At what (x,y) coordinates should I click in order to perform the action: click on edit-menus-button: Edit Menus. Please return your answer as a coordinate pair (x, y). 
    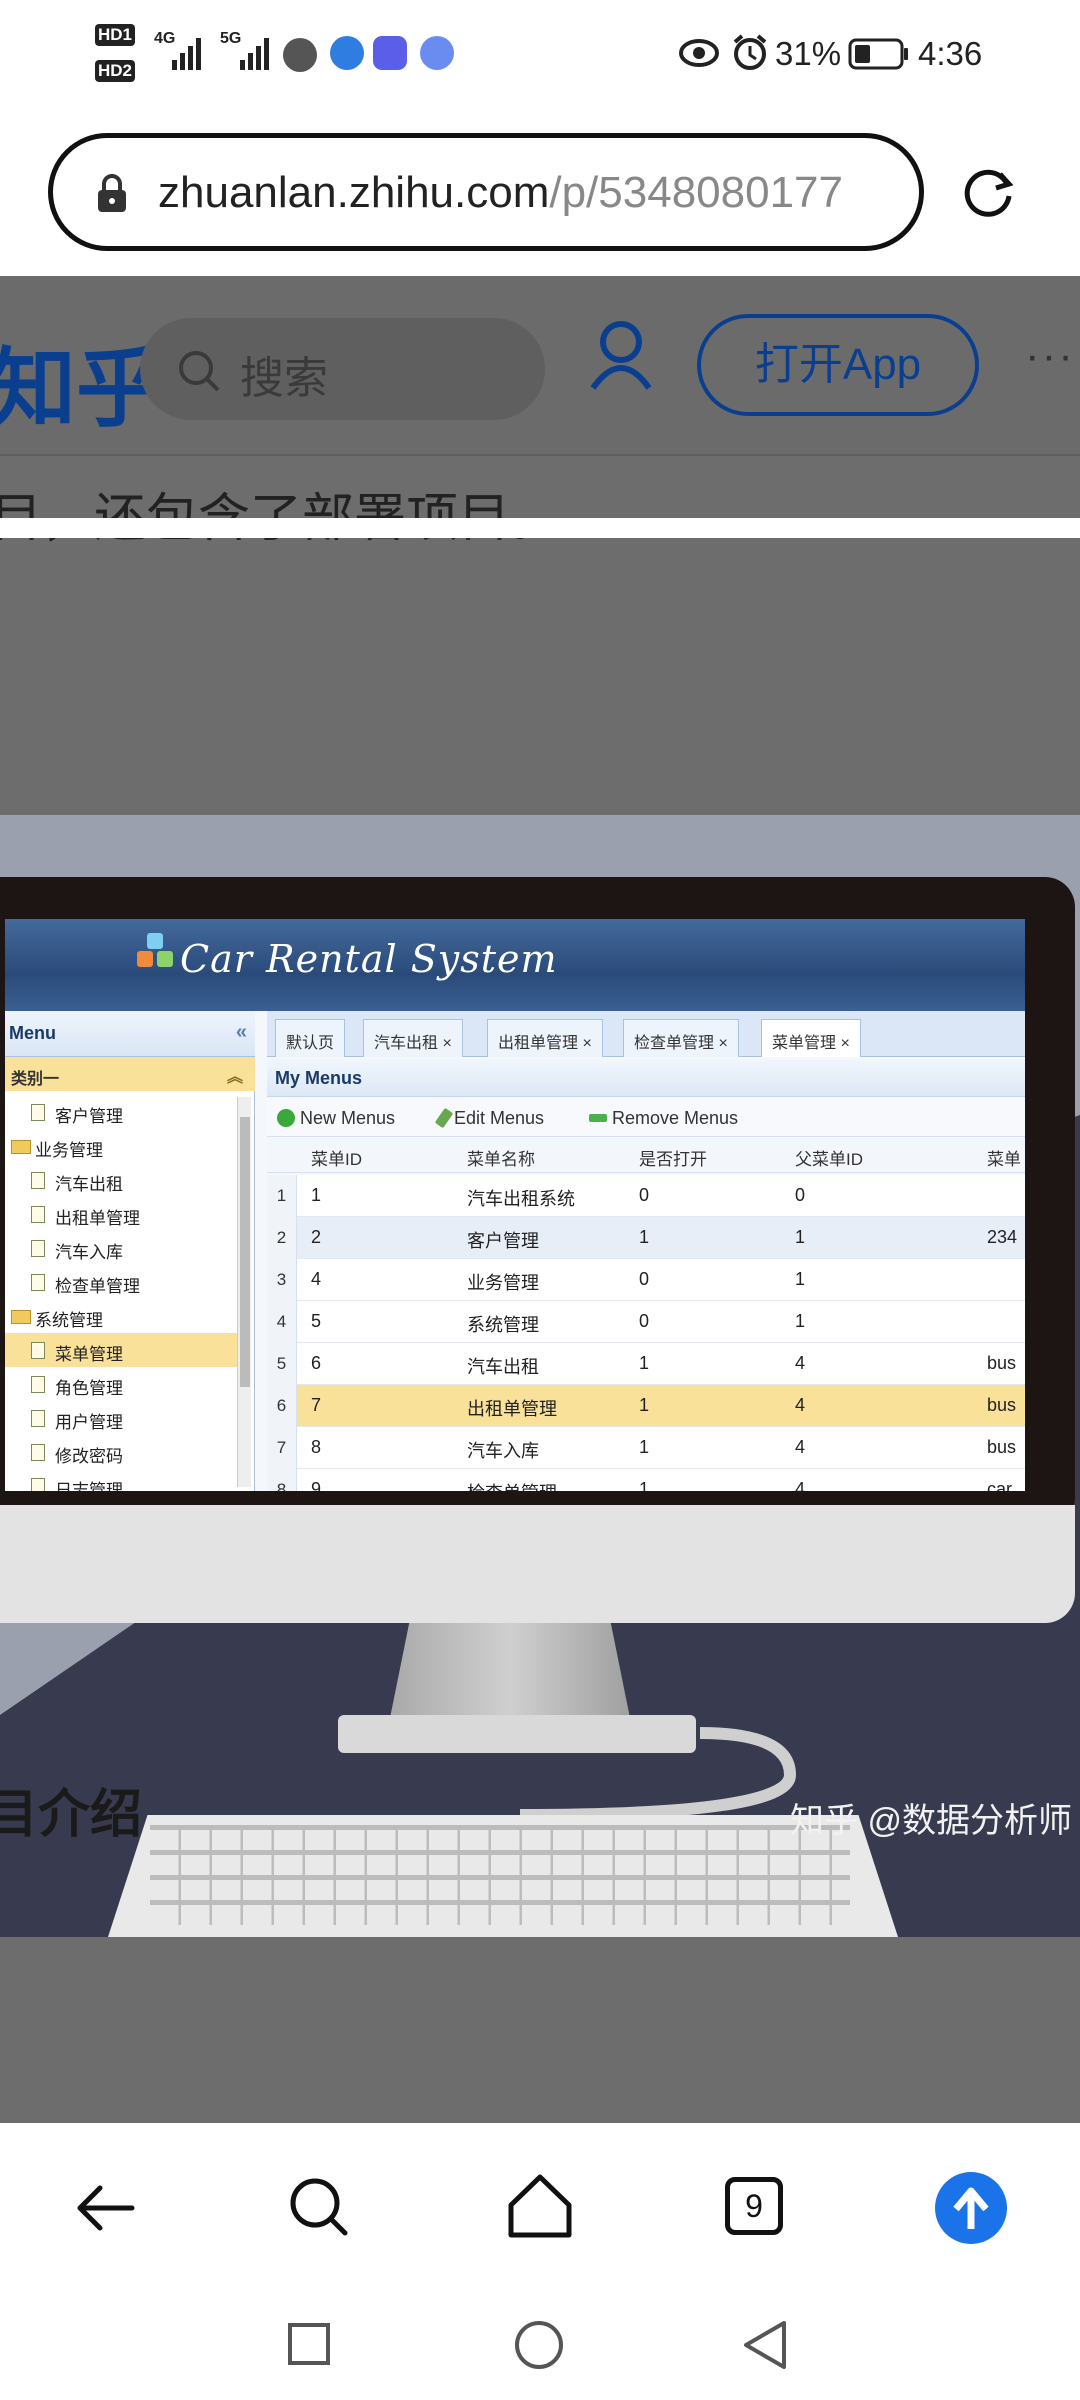
    Looking at the image, I should click on (489, 1118).